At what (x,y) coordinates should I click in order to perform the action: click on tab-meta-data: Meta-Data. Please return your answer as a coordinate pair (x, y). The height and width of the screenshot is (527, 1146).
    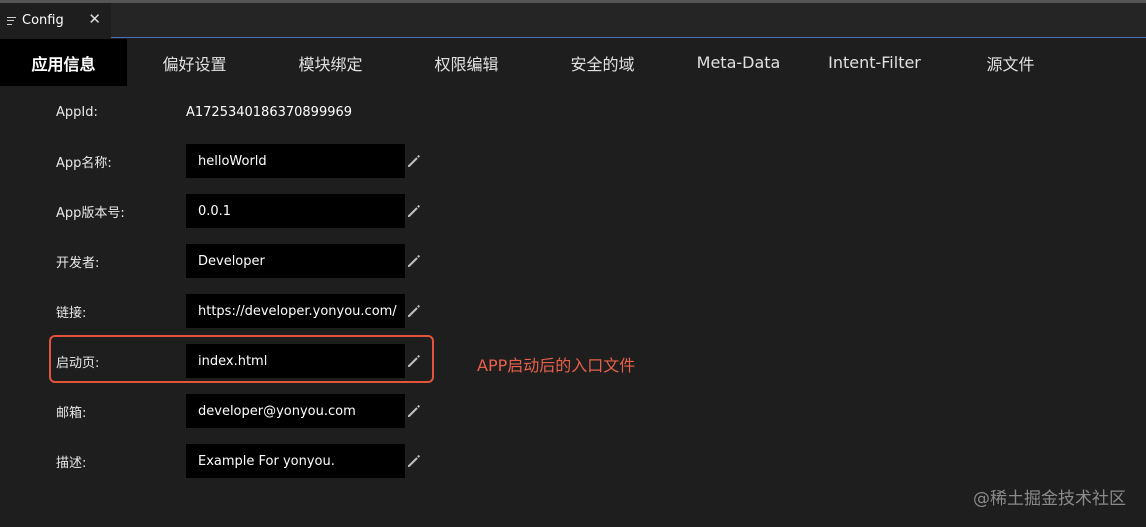
    Looking at the image, I should click on (738, 62).